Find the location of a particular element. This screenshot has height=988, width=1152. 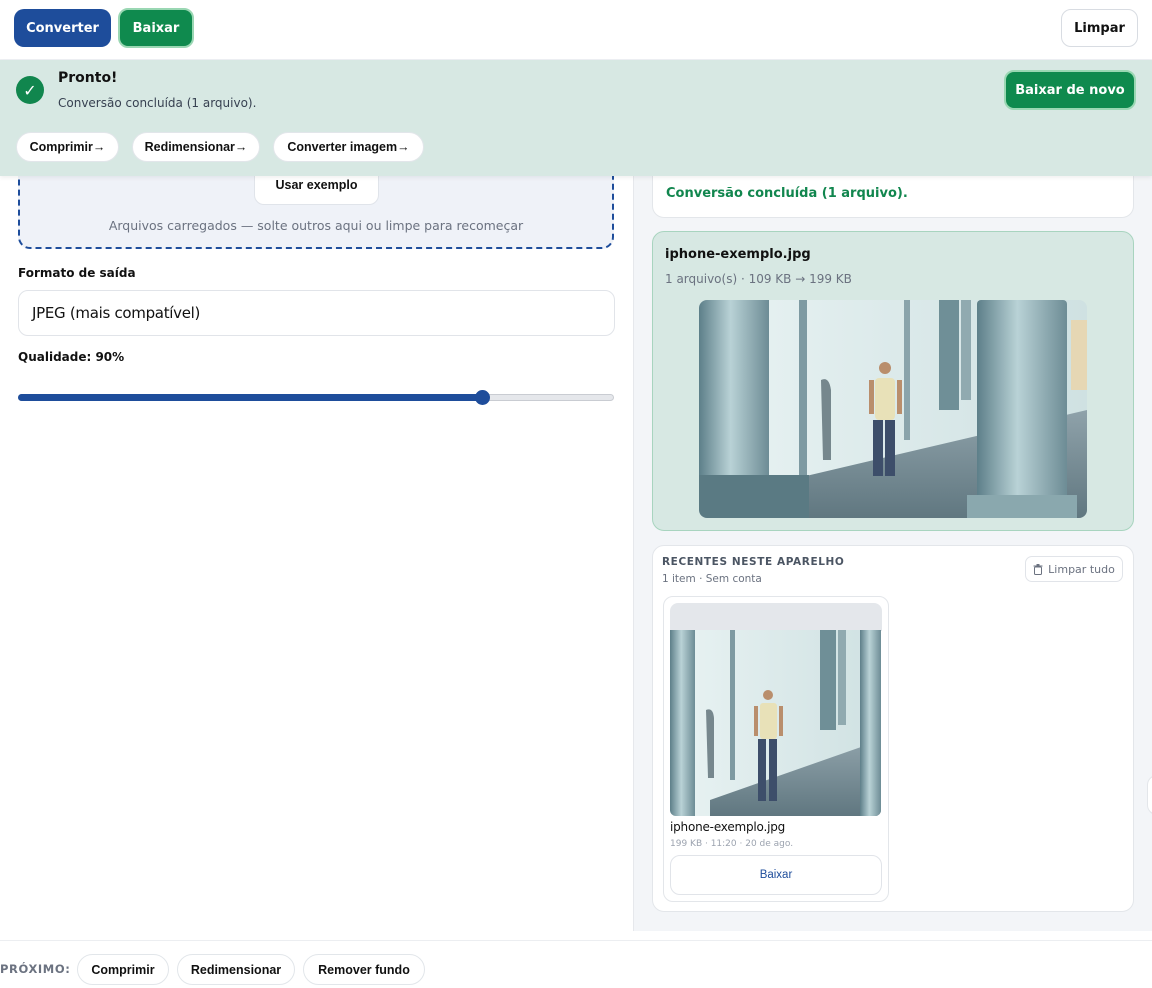

clear-all-button: Limpar tudo is located at coordinates (1074, 569).